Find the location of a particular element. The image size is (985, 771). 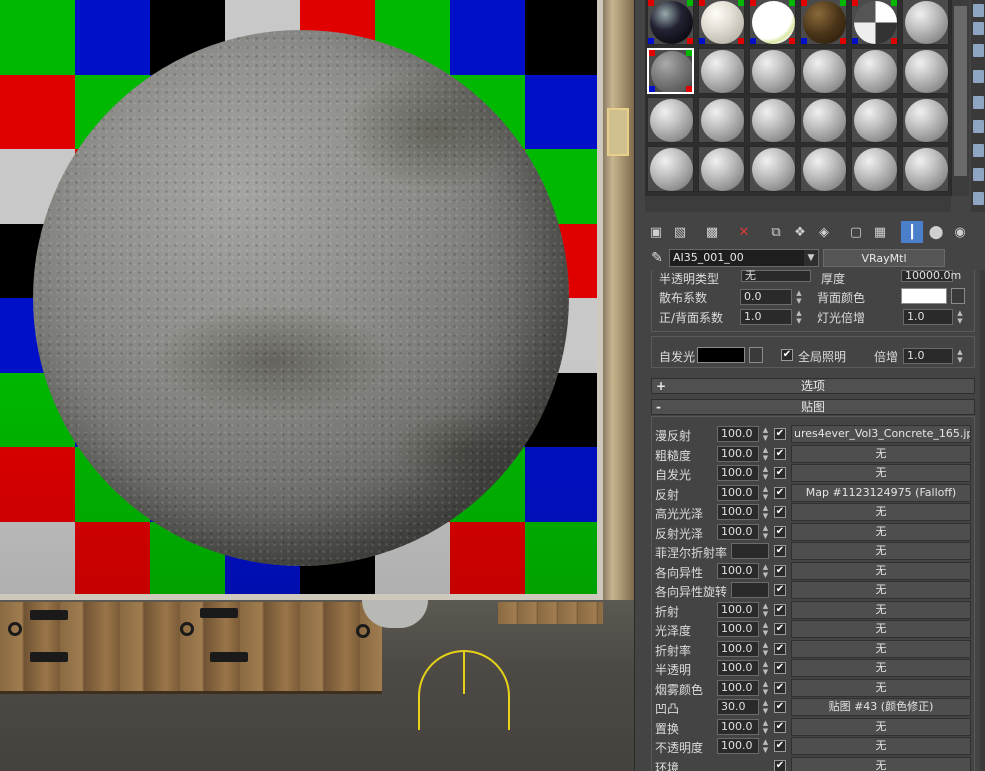

select-by-material-icon is located at coordinates (978, 174).